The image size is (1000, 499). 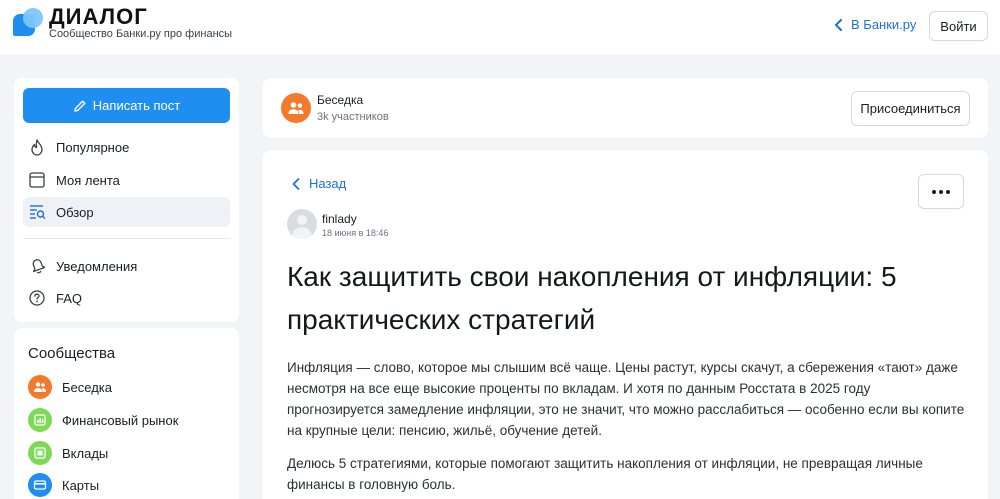 I want to click on dialog-logo, so click(x=28, y=23).